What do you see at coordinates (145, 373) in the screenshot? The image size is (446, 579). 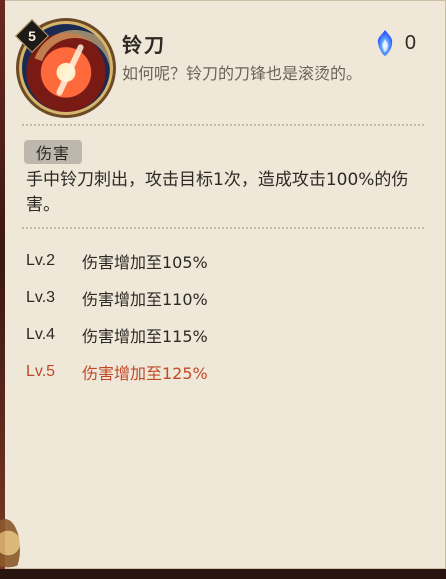 I see `level-effect: 伤害增加至125%` at bounding box center [145, 373].